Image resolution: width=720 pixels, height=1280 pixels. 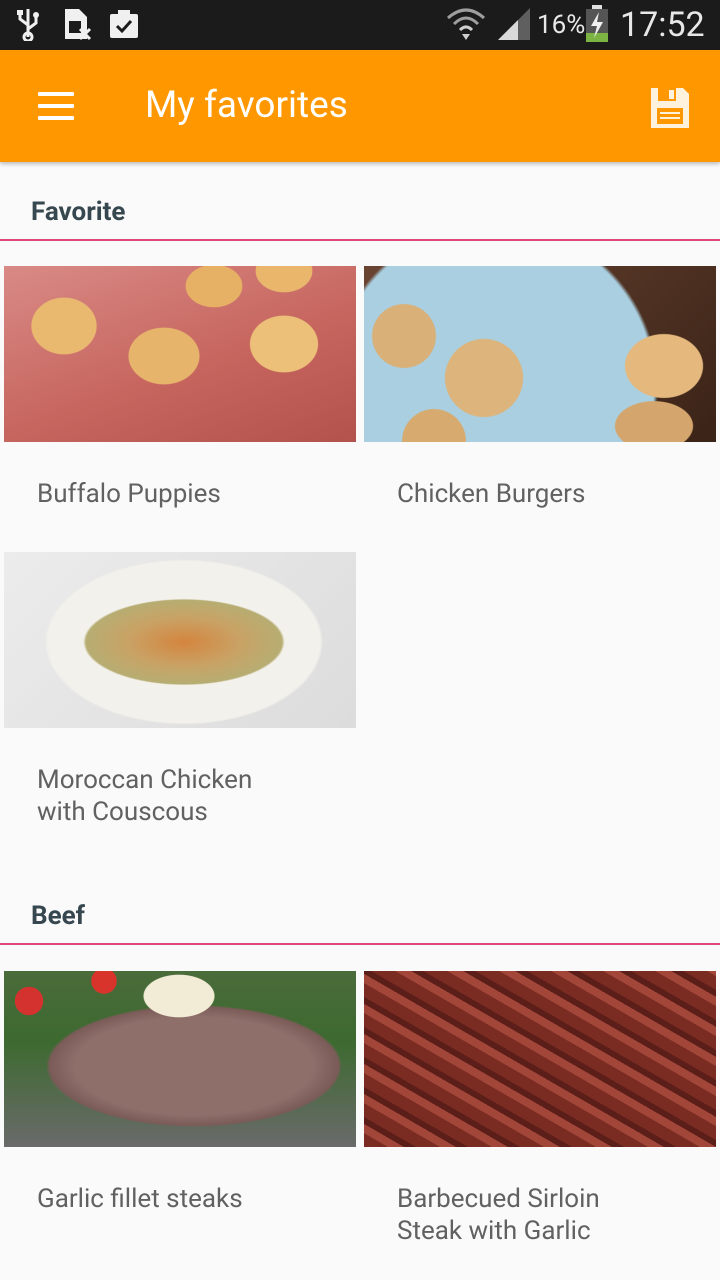 I want to click on battery-charging-icon, so click(x=597, y=23).